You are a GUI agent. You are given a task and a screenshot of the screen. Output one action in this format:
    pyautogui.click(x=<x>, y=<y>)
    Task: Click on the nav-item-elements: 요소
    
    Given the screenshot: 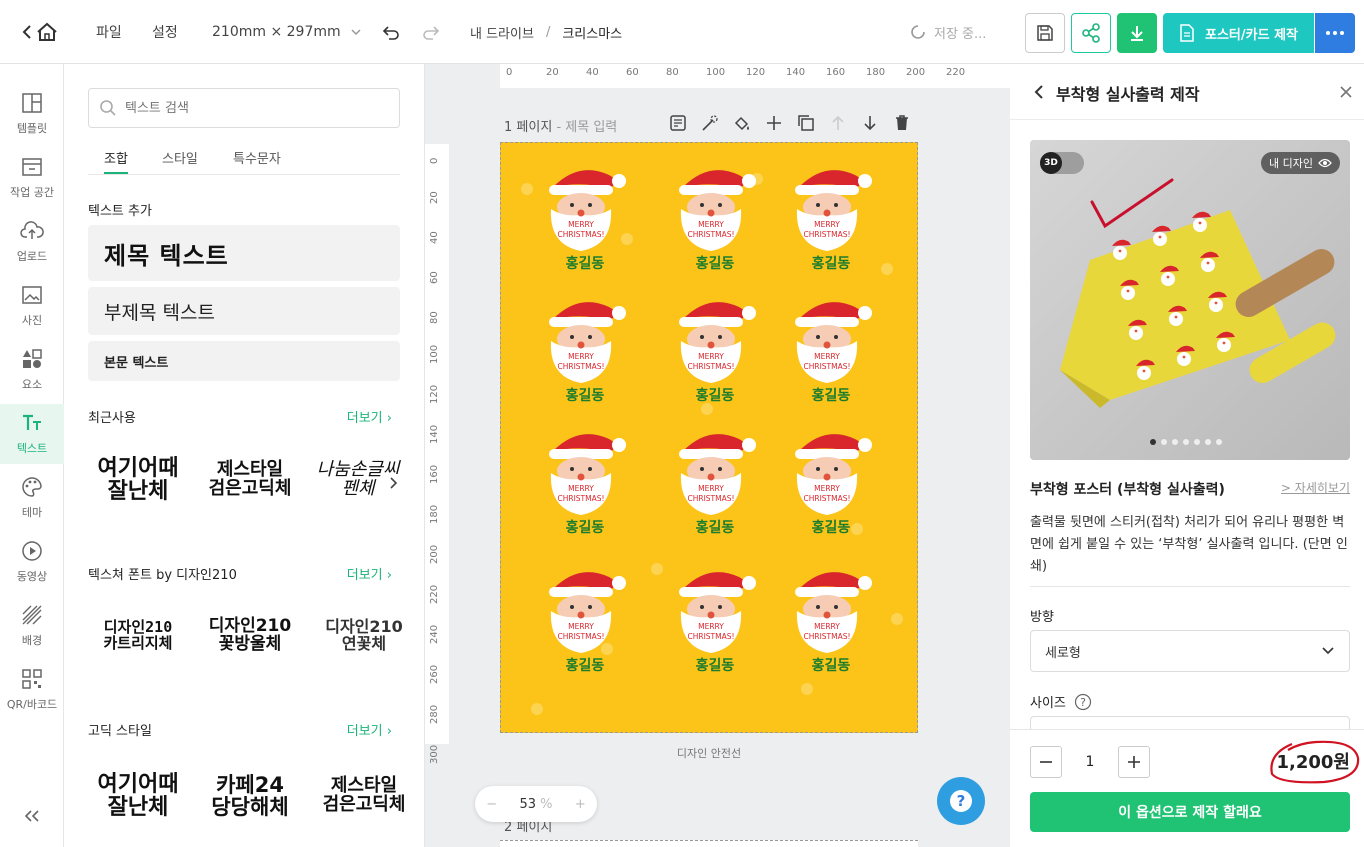 What is the action you would take?
    pyautogui.click(x=32, y=370)
    